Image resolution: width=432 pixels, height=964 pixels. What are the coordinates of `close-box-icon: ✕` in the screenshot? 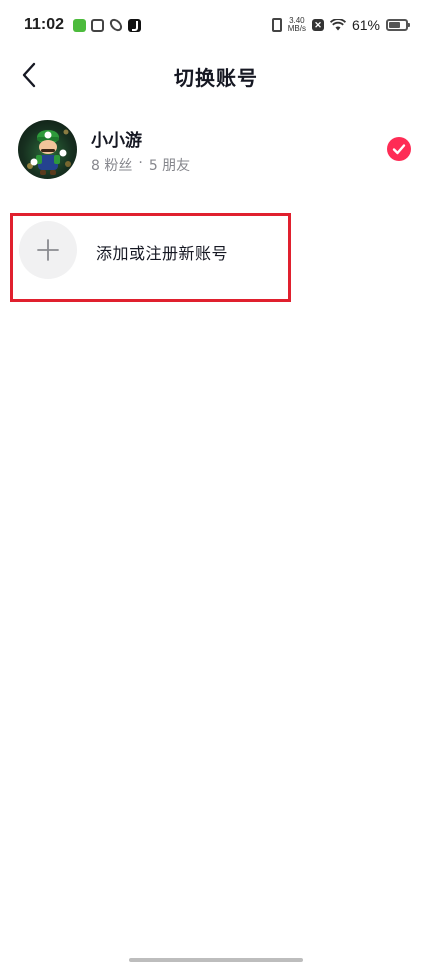 It's located at (317, 25).